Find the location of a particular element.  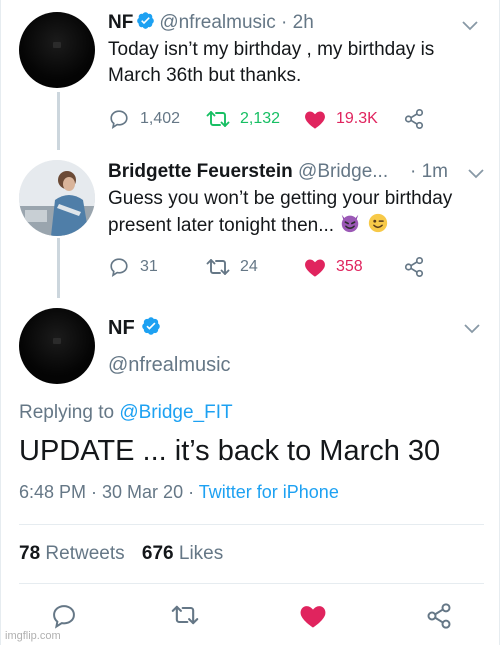

tweet-stats: 78 Retweets 676 Likes is located at coordinates (121, 554).